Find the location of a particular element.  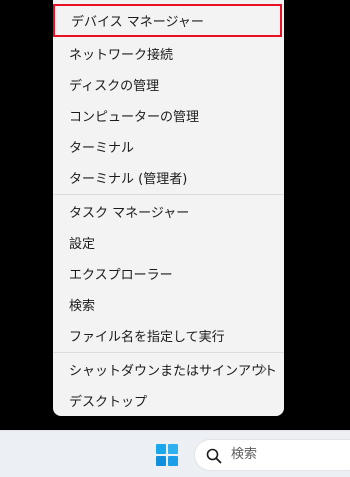

menu-item-computer-management: コンピューターの管理 is located at coordinates (168, 115).